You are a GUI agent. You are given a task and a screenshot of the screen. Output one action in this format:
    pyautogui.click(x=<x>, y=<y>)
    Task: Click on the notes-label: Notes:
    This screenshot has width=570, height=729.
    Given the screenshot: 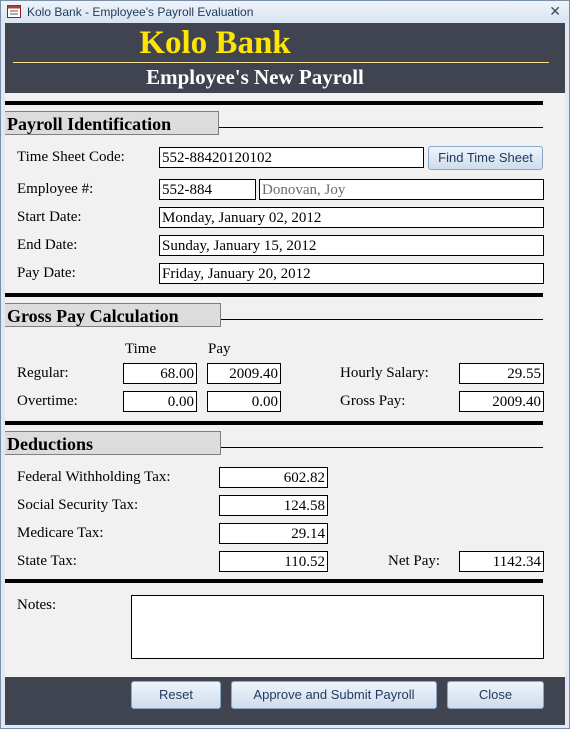 What is the action you would take?
    pyautogui.click(x=37, y=605)
    